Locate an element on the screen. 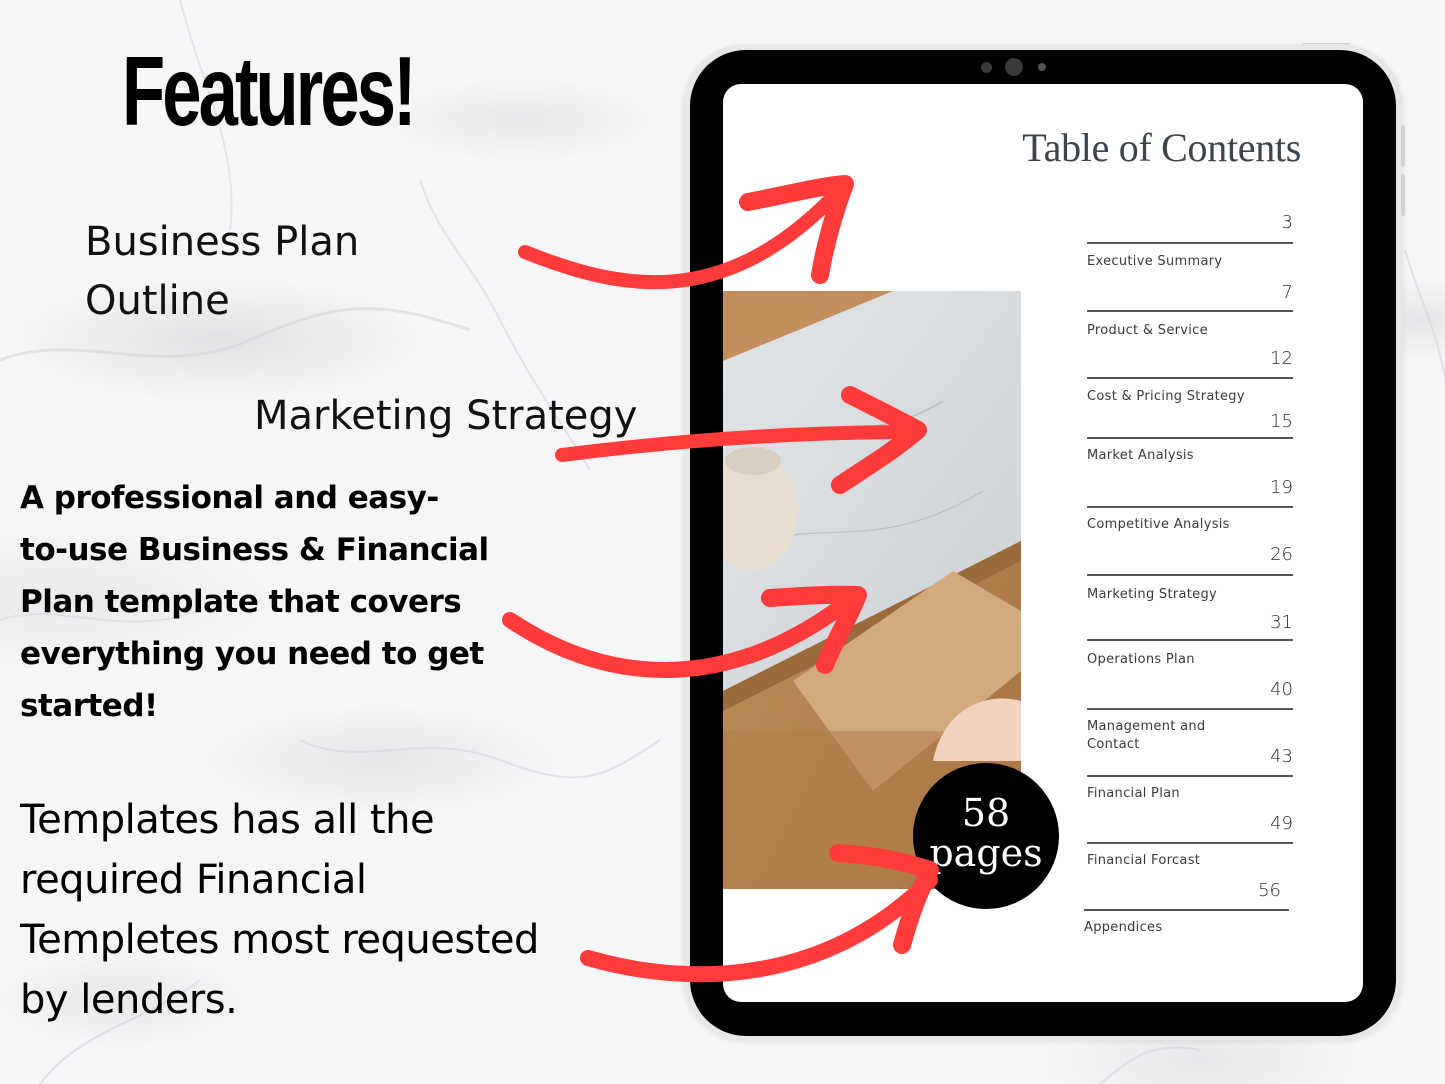 This screenshot has width=1445, height=1084. camera-lens-icon is located at coordinates (1014, 67).